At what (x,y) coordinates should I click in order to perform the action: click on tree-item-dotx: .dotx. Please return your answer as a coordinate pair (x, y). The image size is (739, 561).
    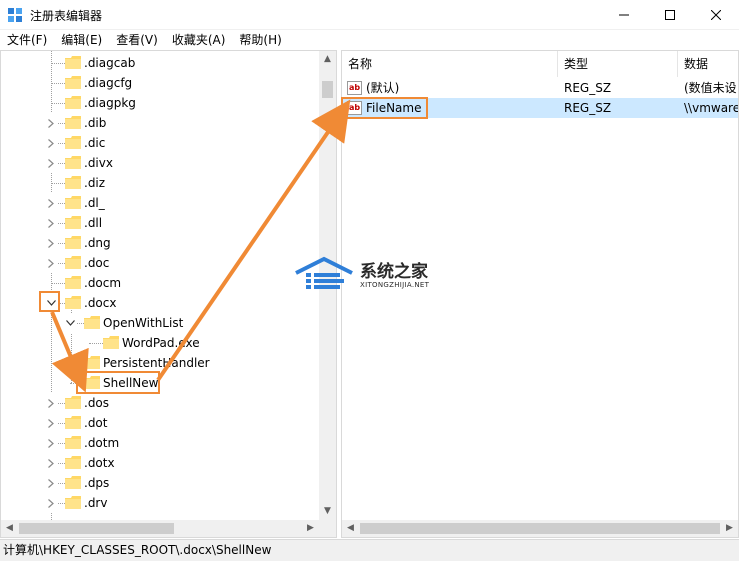
    Looking at the image, I should click on (160, 463).